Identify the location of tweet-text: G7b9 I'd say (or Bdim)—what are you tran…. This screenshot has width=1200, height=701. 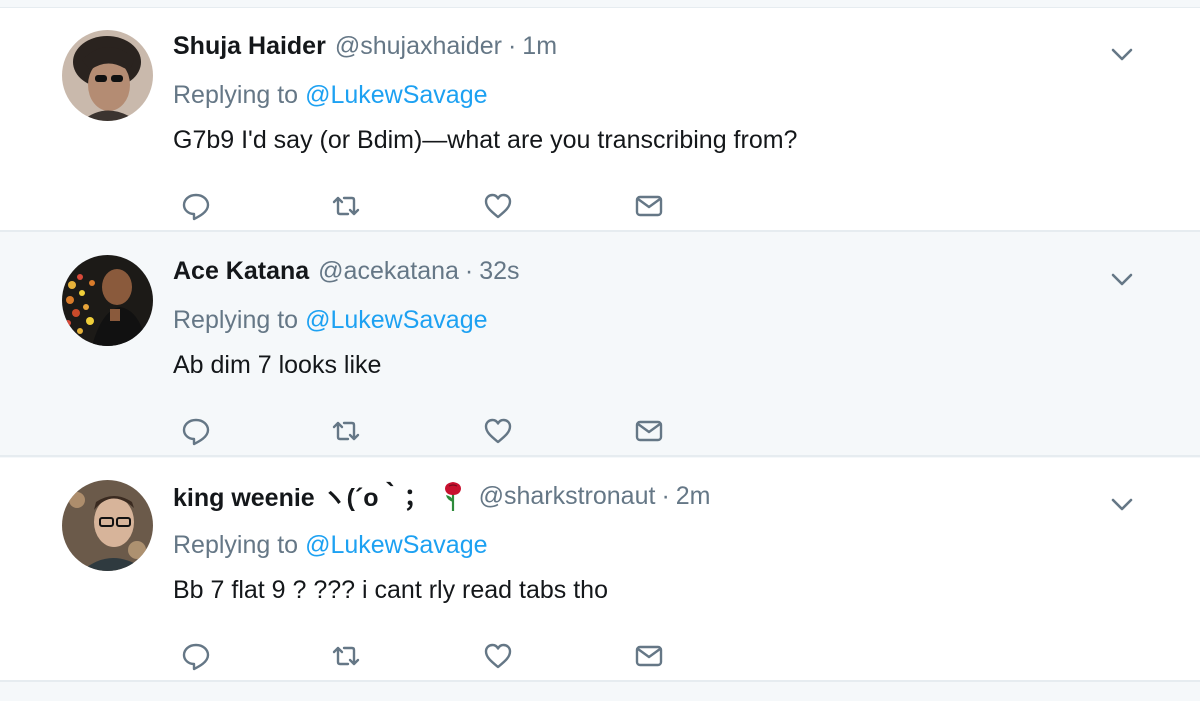
(485, 140).